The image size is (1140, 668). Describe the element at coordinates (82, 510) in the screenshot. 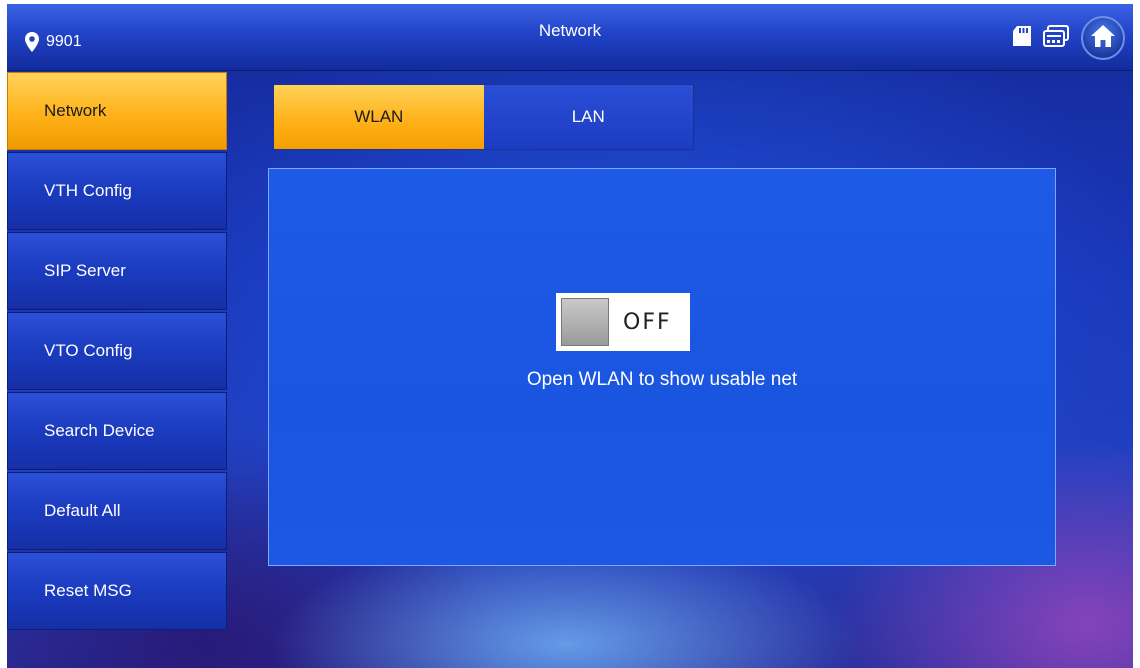

I see `sidebar-item-label: Default All` at that location.